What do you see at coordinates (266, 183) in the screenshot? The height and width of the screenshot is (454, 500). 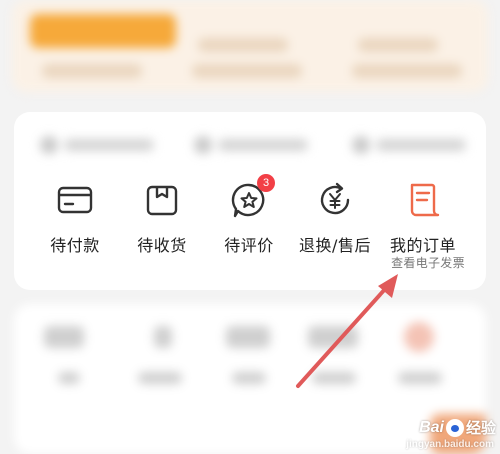 I see `review-count-badge: 3` at bounding box center [266, 183].